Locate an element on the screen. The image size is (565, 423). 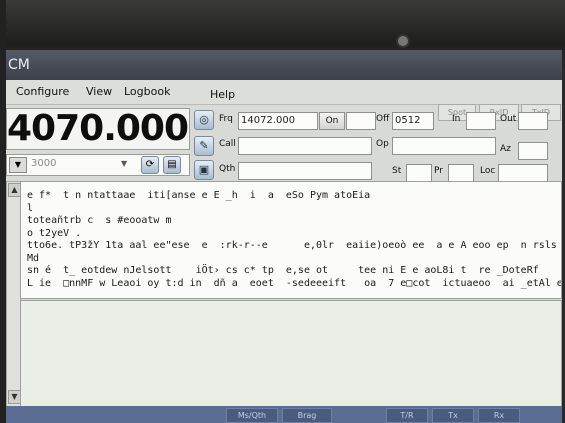
receive-scrollbar: ▲ ▼ is located at coordinates (13, 294).